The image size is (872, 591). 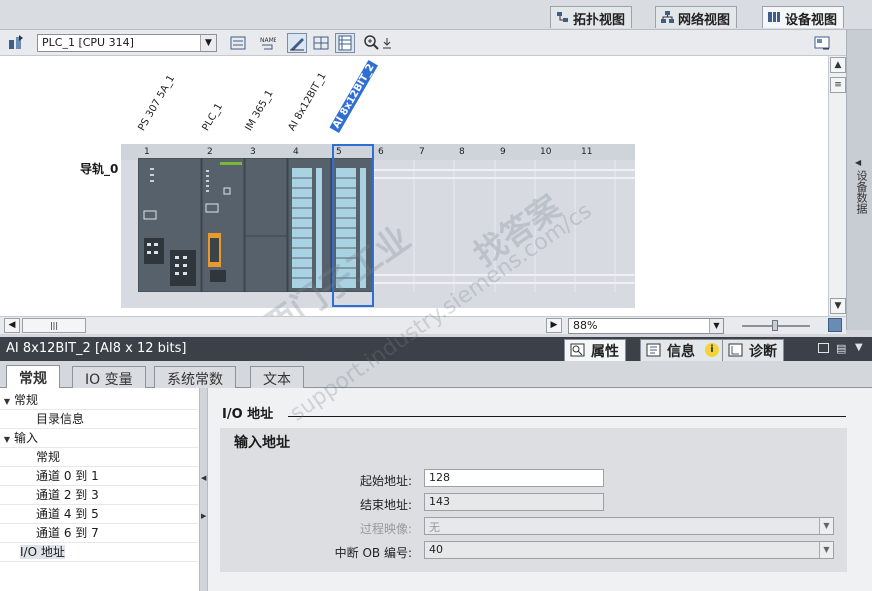 I want to click on swap-icon, so click(x=16, y=42).